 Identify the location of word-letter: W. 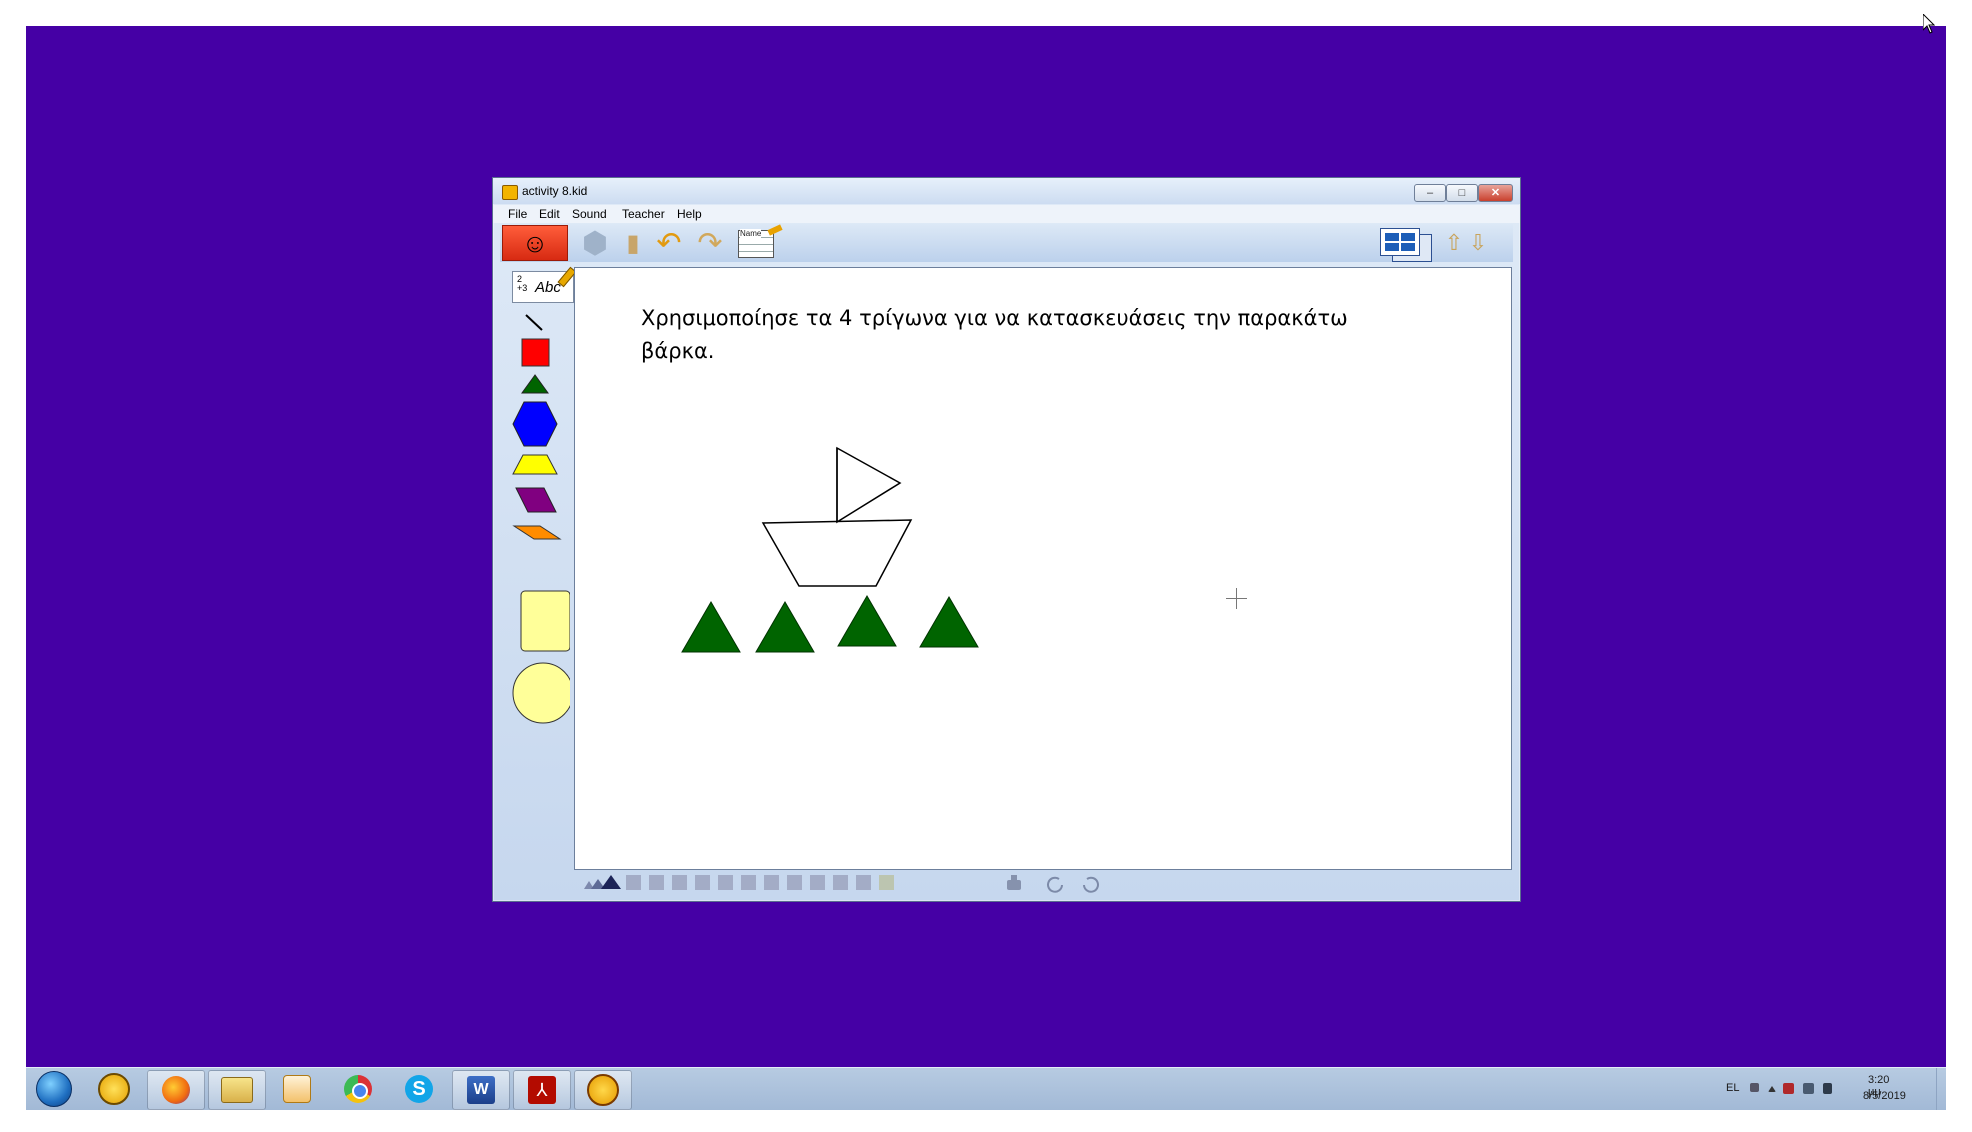
(481, 1090).